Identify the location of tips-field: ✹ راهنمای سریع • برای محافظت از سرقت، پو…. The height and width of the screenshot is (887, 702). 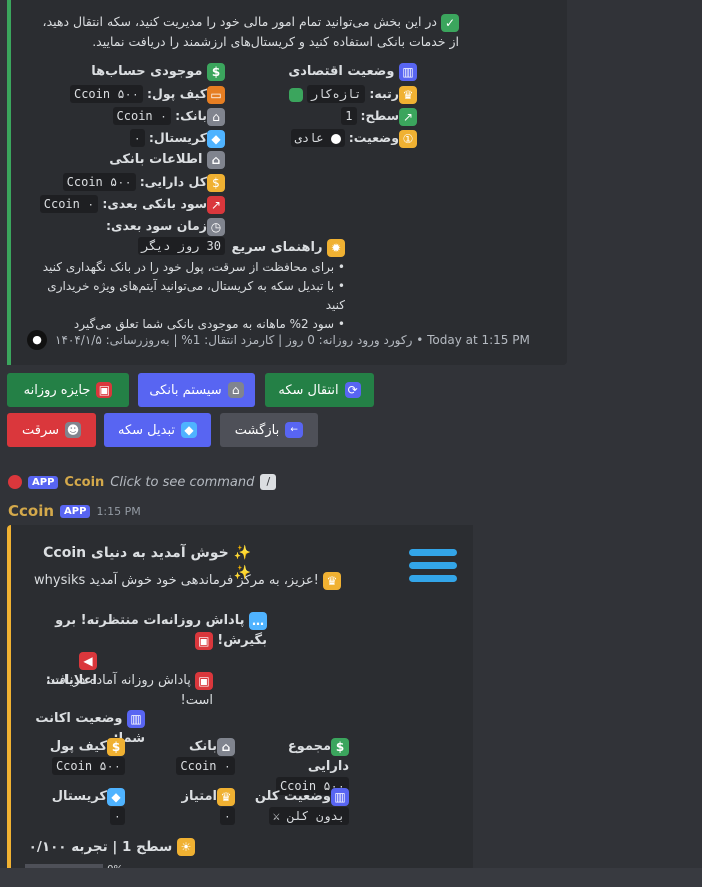
(185, 286).